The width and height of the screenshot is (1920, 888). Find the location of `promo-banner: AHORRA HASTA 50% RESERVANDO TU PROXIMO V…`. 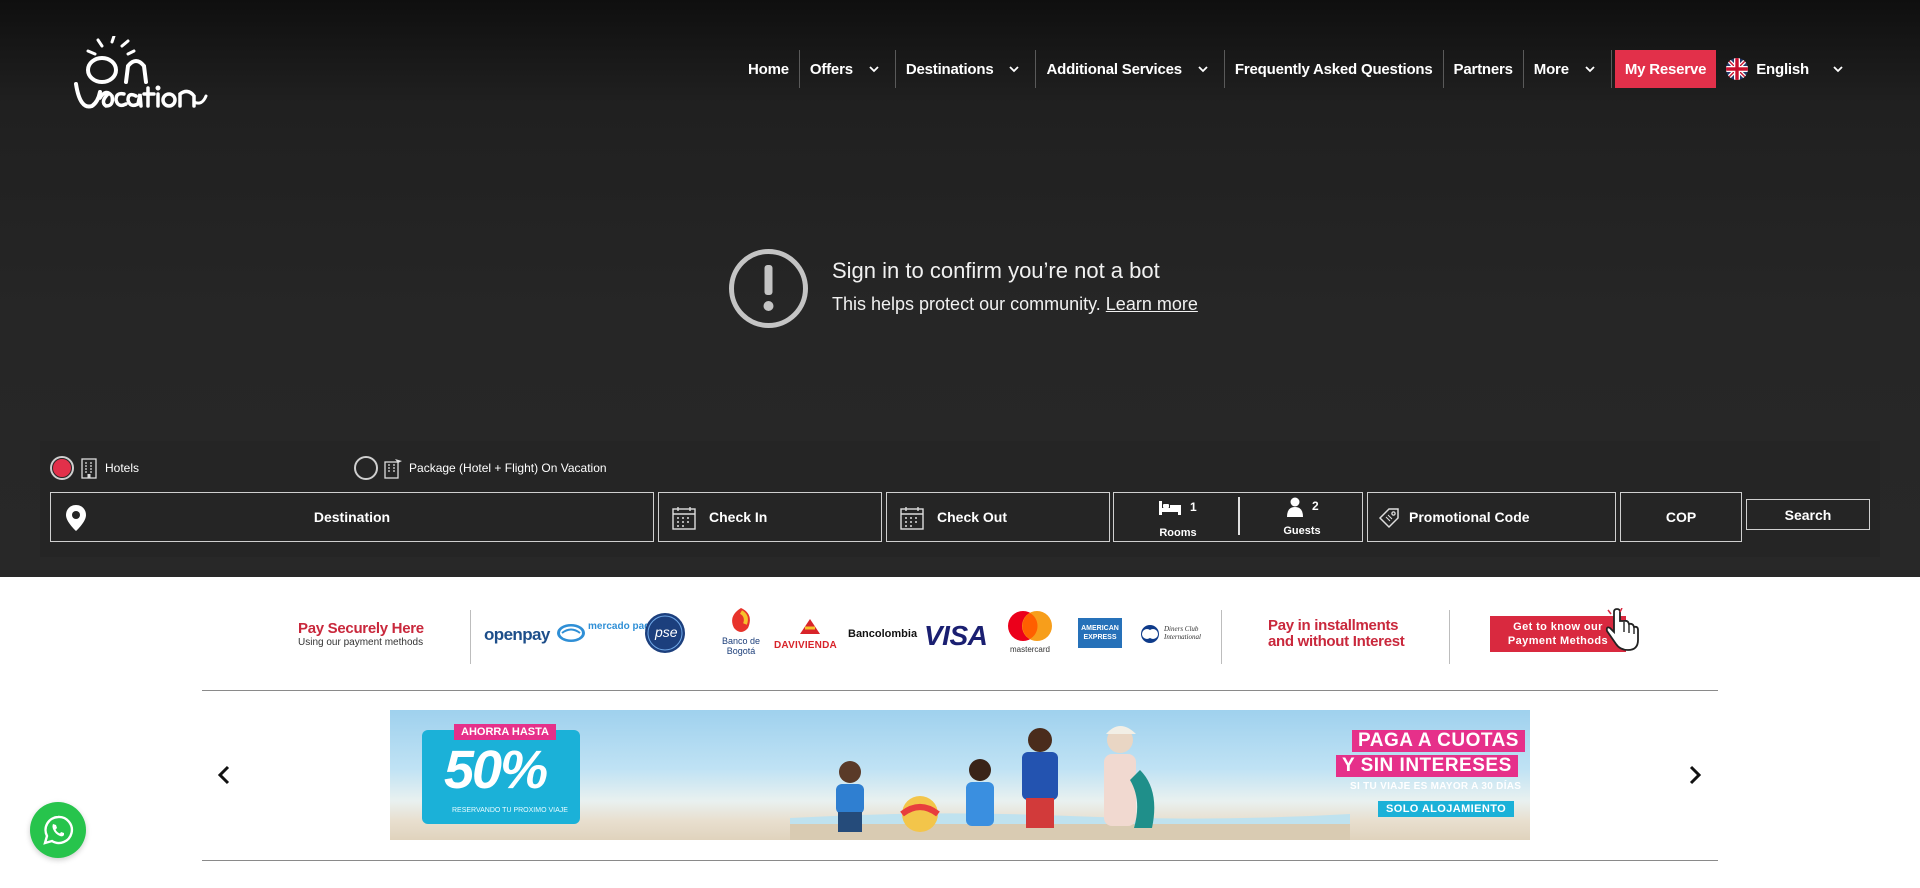

promo-banner: AHORRA HASTA 50% RESERVANDO TU PROXIMO V… is located at coordinates (960, 775).